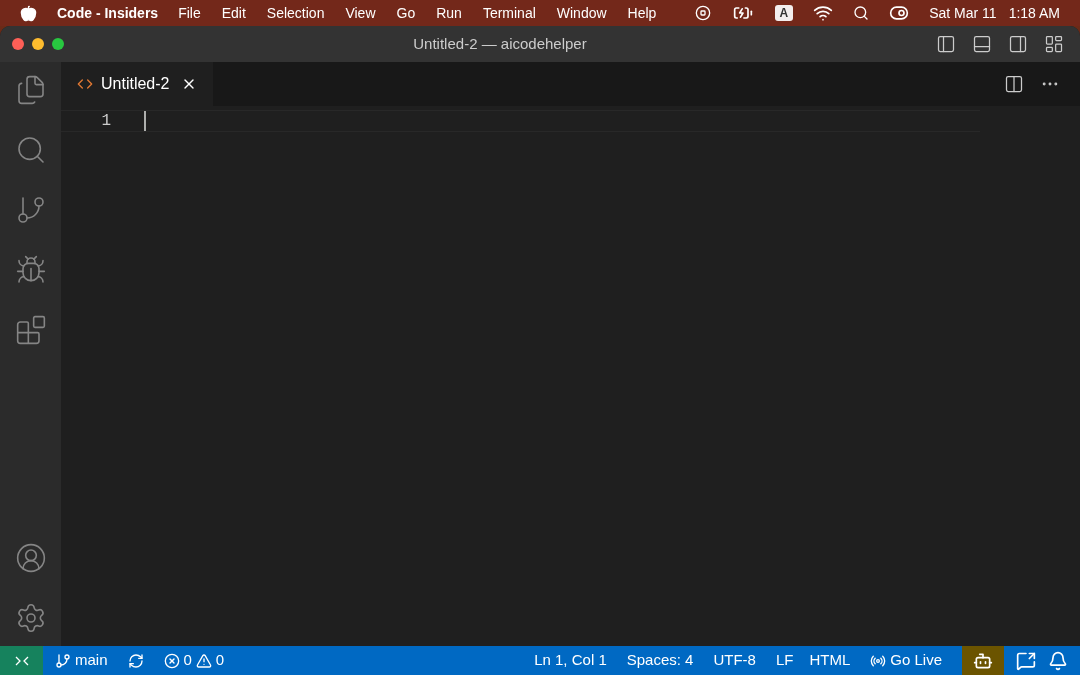  Describe the element at coordinates (570, 660) in the screenshot. I see `cursor-position: Ln 1, Col 1` at that location.